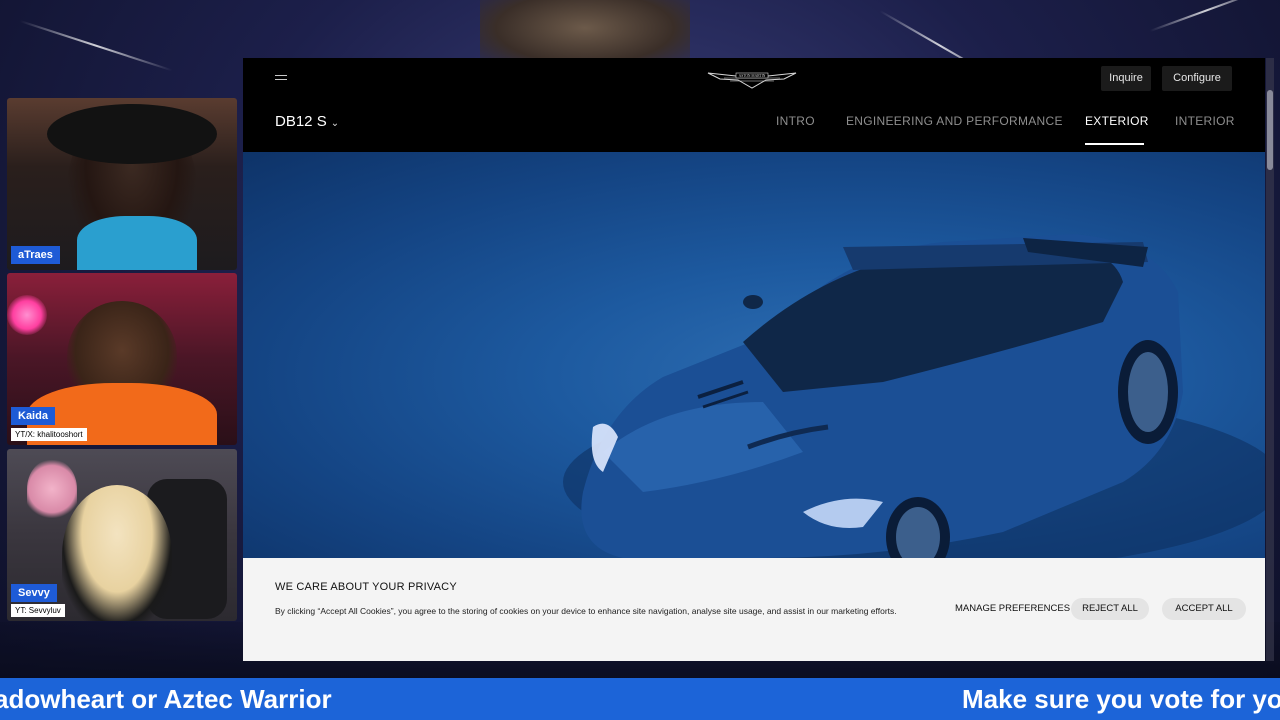  I want to click on accept-all-button: ACCEPT ALL, so click(1204, 609).